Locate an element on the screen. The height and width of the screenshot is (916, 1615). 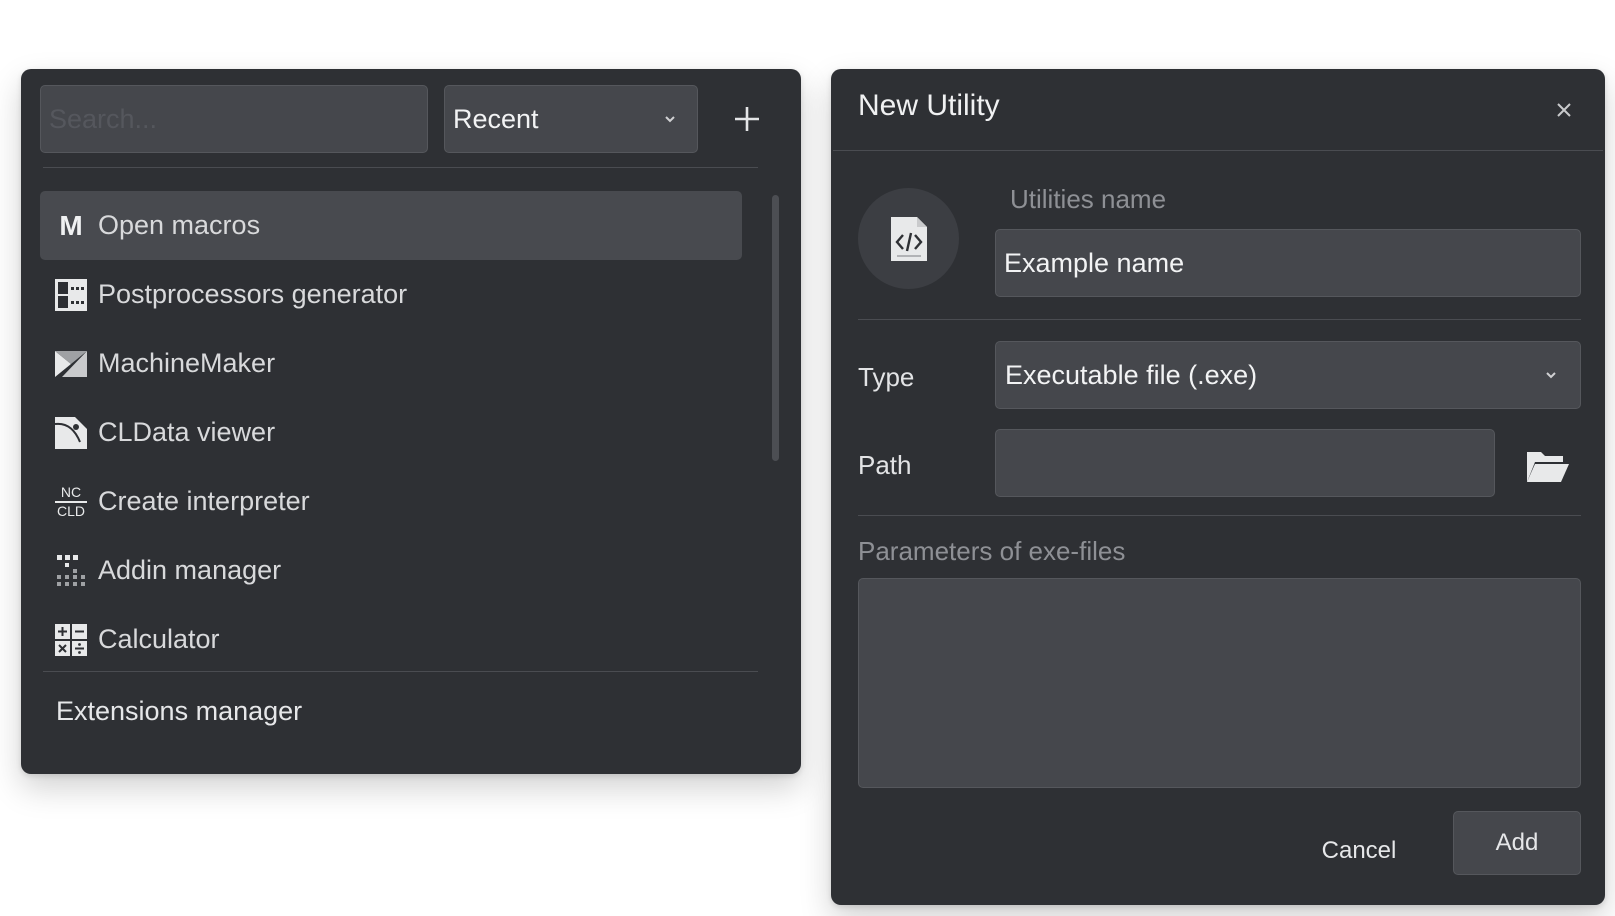
search-input is located at coordinates (234, 119).